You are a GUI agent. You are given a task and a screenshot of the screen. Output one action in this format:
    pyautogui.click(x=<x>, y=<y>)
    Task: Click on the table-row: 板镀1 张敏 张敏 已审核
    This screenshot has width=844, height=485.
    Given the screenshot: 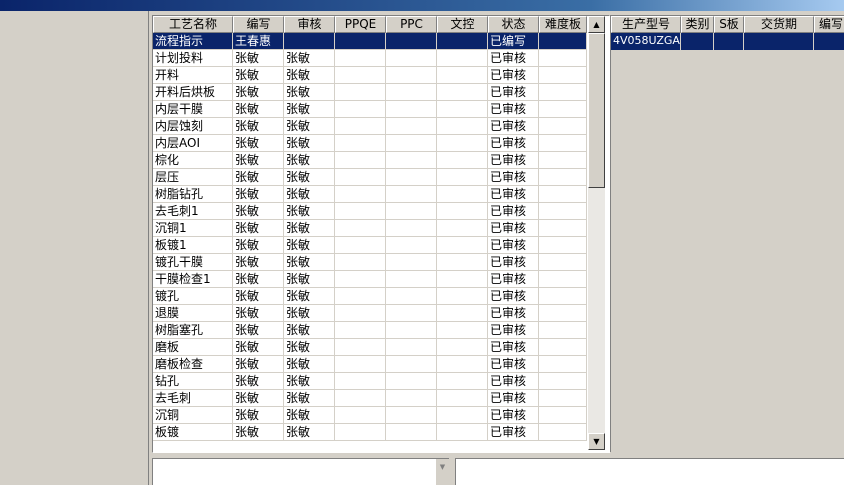 What is the action you would take?
    pyautogui.click(x=370, y=245)
    